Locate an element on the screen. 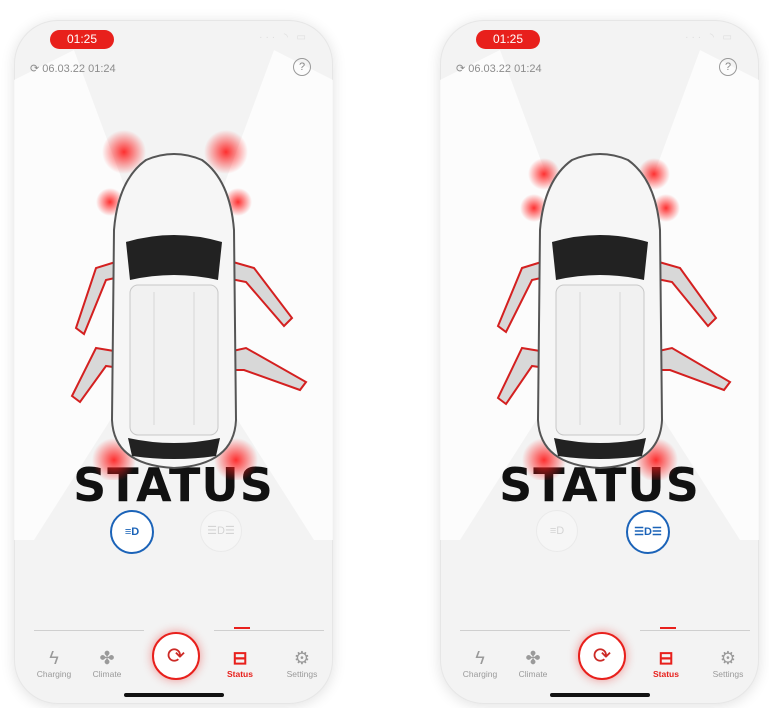 This screenshot has width=769, height=708. car-top-view is located at coordinates (614, 316).